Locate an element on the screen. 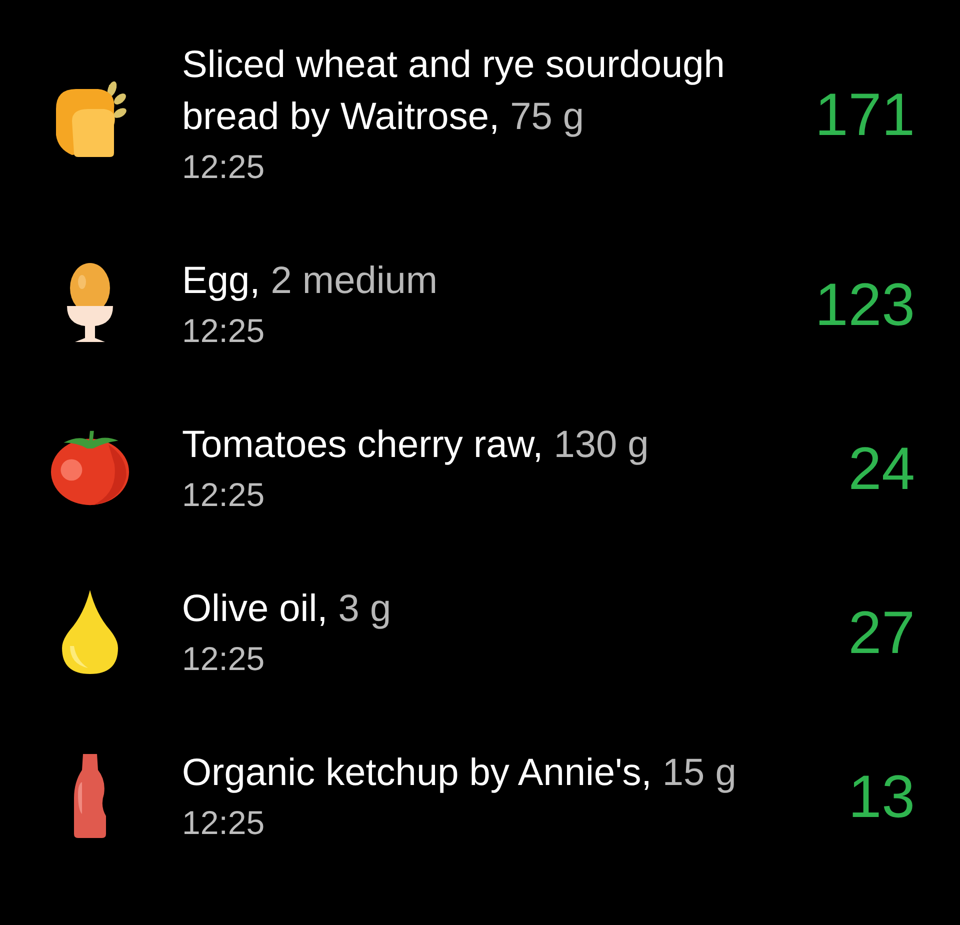  calorie-count: 27 is located at coordinates (881, 632).